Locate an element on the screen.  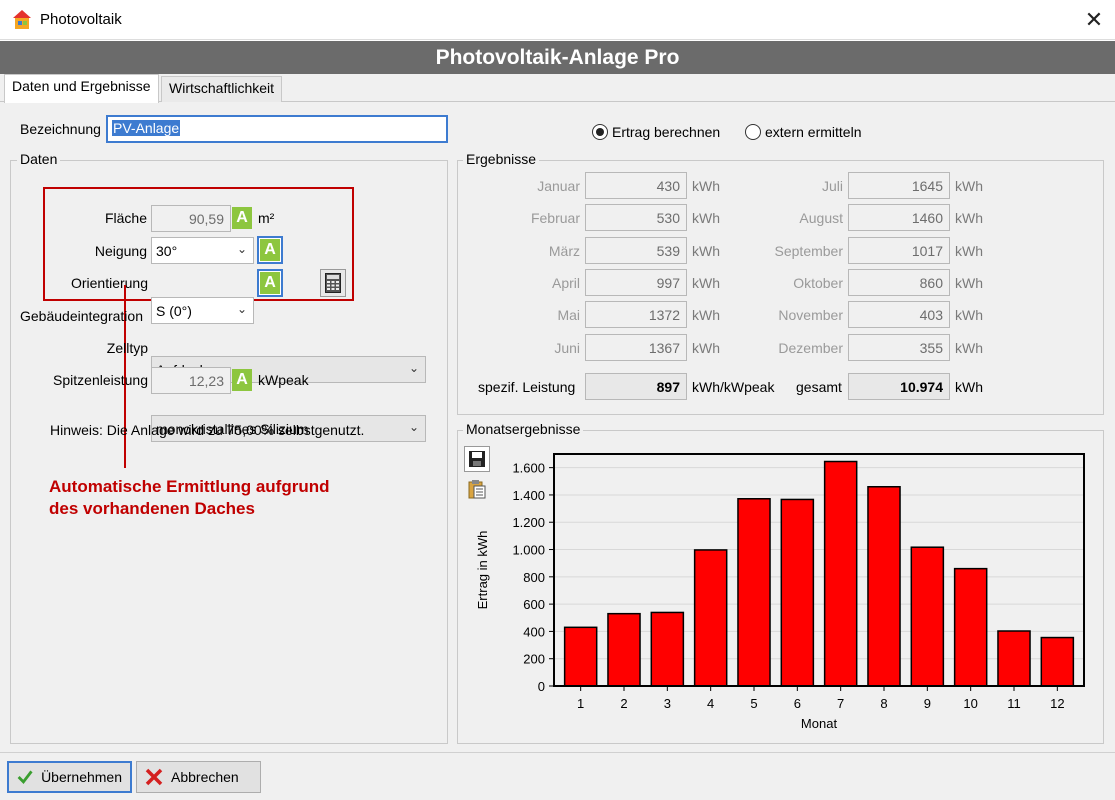
flaeche-label: Fläche is located at coordinates (125, 218).